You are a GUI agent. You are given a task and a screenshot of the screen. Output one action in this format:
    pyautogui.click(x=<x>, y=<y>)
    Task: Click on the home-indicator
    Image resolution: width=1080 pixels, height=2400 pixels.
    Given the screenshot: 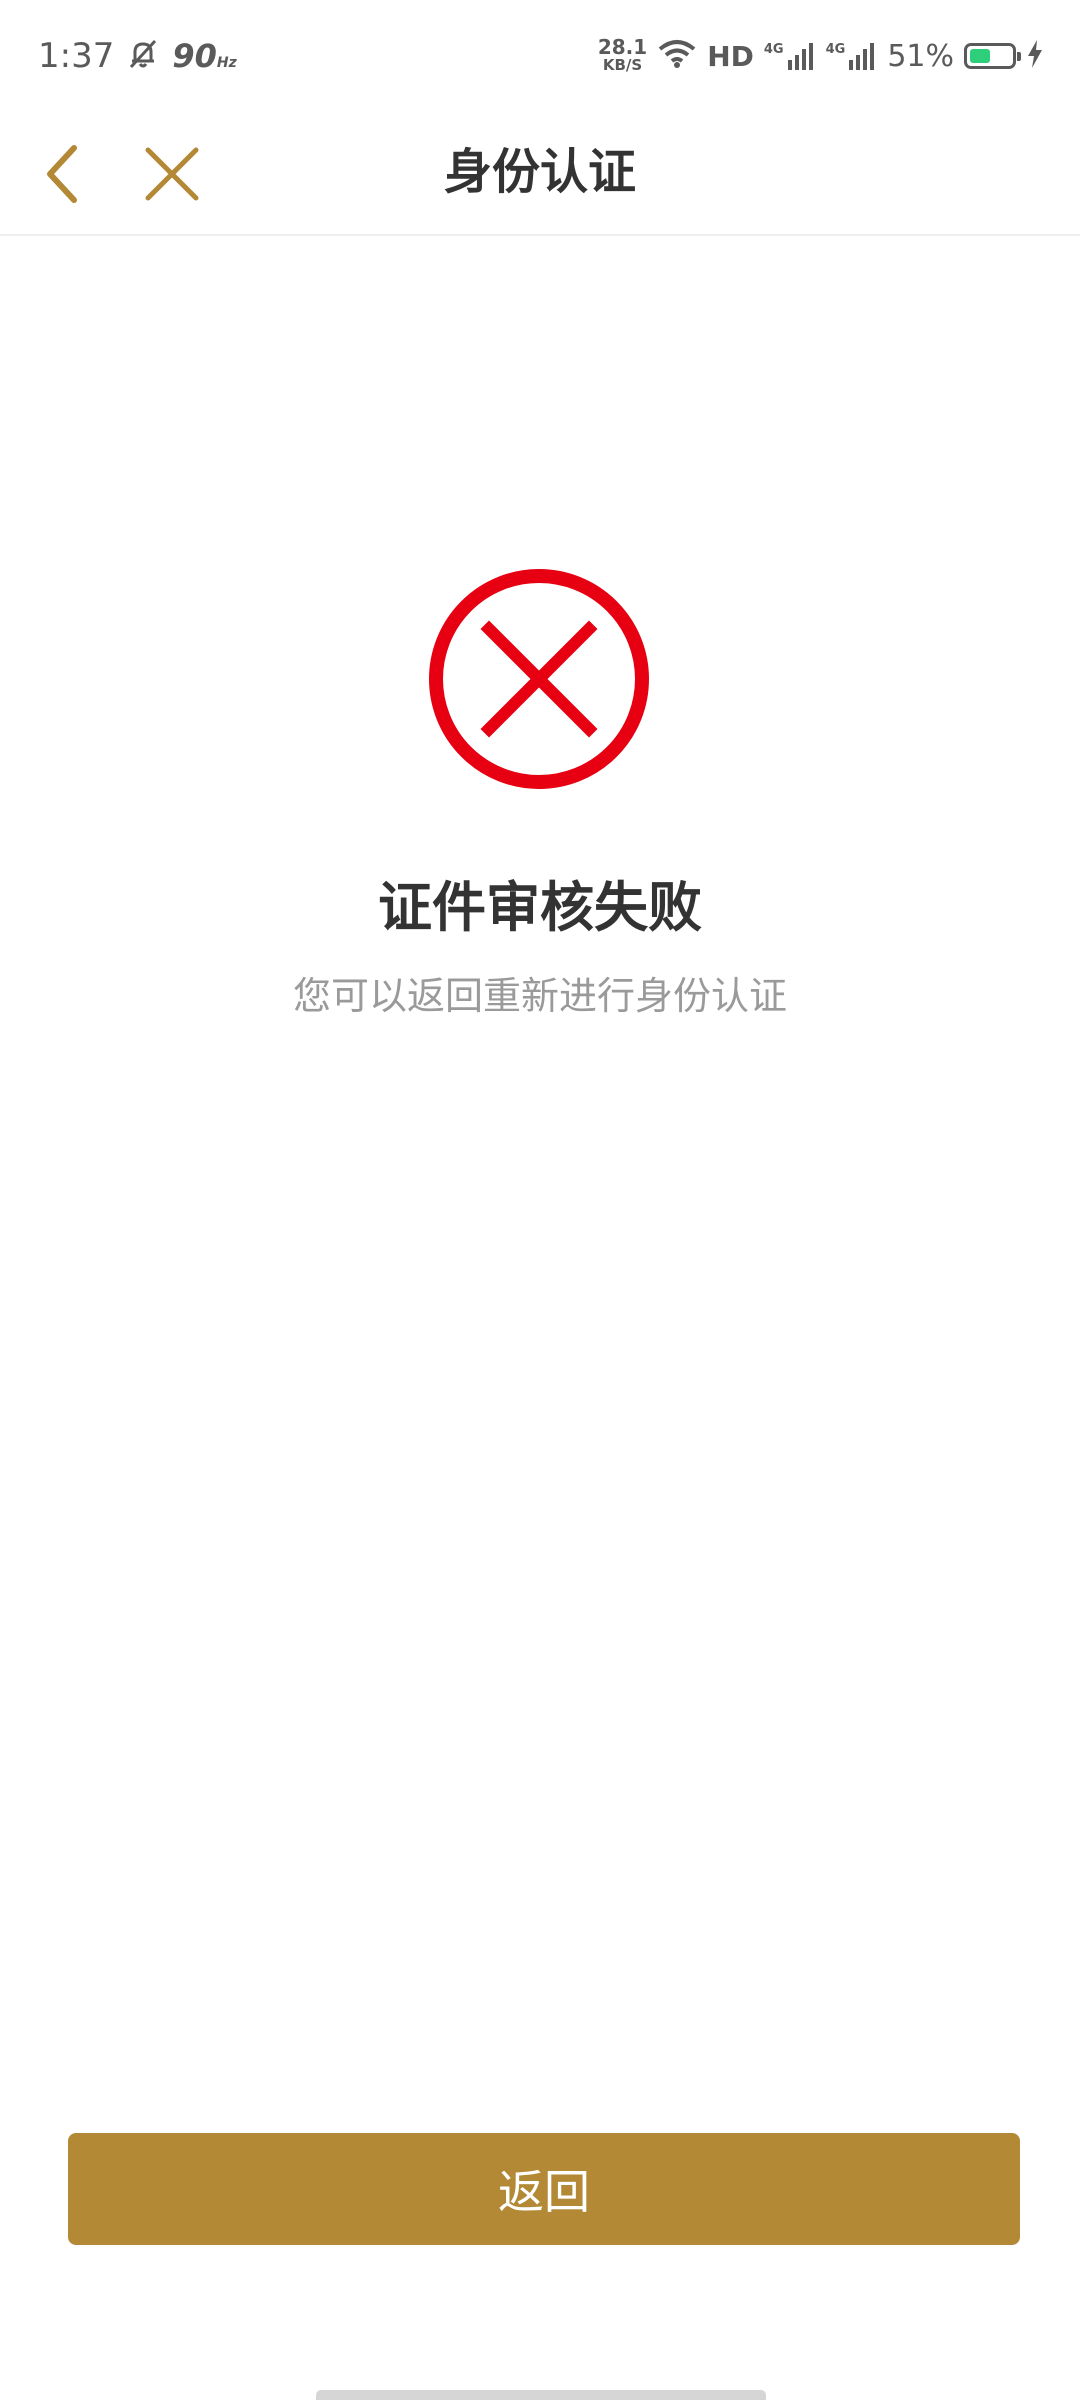 What is the action you would take?
    pyautogui.click(x=541, y=2395)
    